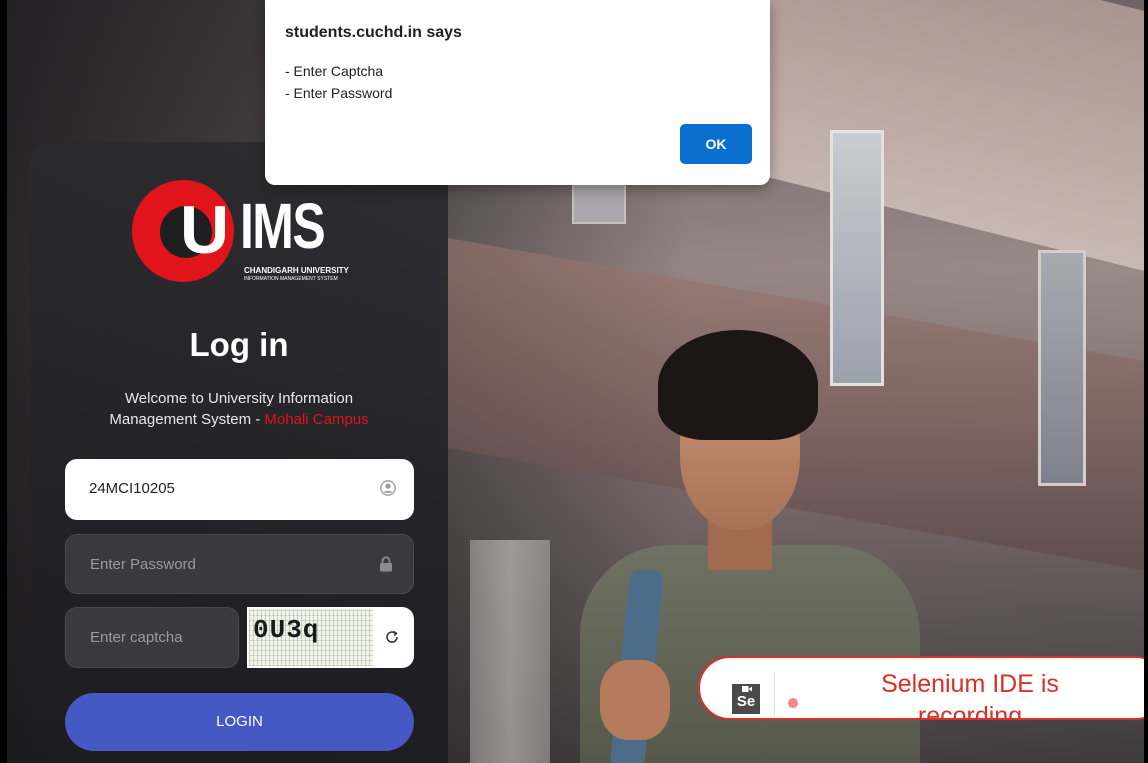 The height and width of the screenshot is (763, 1148). I want to click on dialog-message-line: - Enter Password, so click(339, 93).